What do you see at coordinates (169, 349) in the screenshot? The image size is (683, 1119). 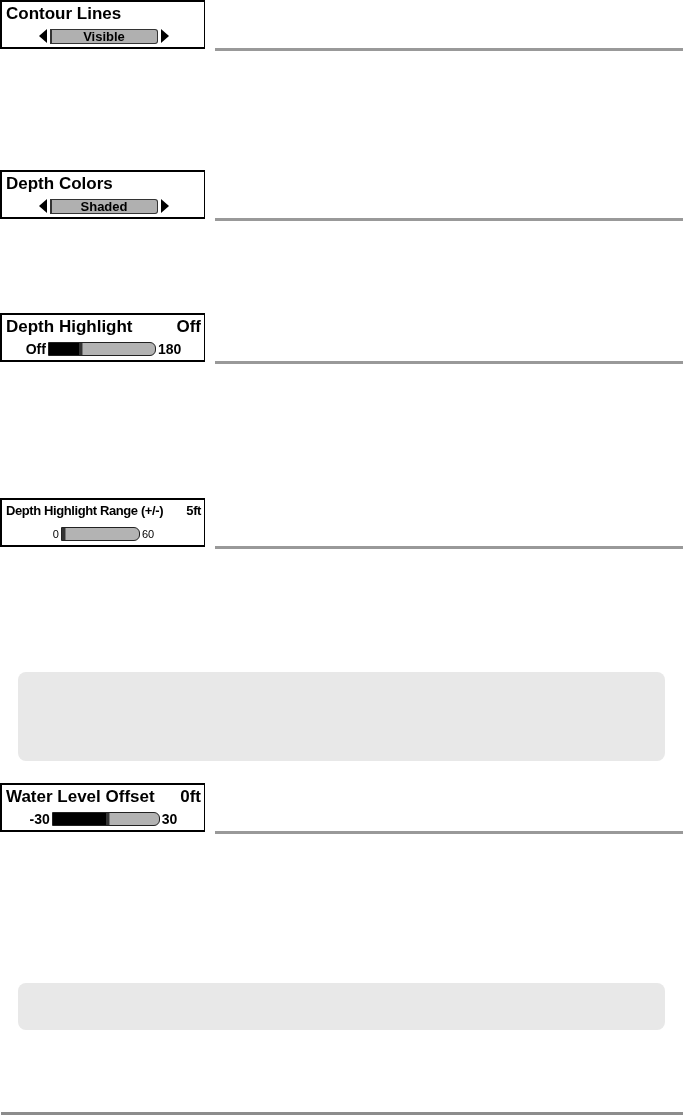 I see `scale-max-label: 180` at bounding box center [169, 349].